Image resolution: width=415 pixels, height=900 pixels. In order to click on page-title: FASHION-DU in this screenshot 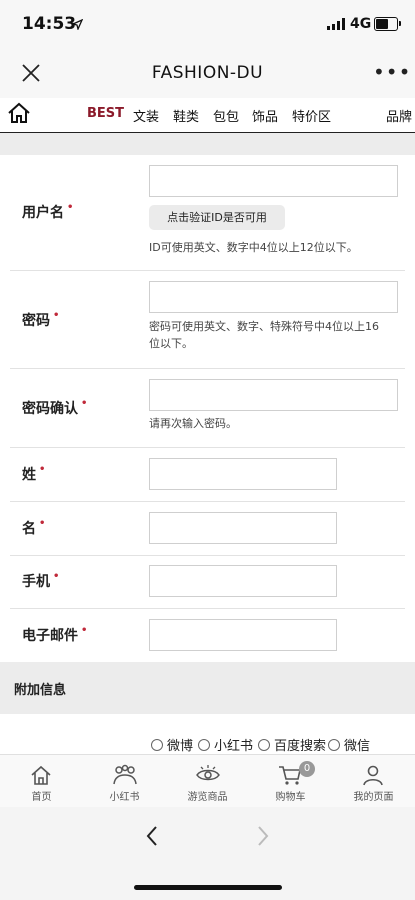, I will do `click(207, 73)`.